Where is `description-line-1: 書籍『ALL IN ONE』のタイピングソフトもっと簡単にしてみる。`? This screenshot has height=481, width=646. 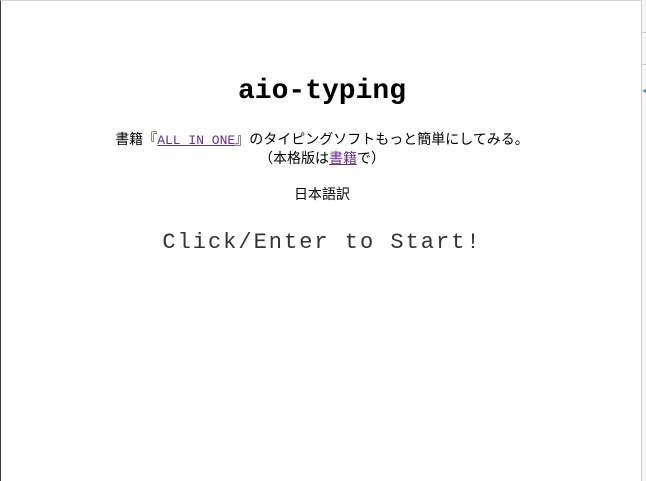 description-line-1: 書籍『ALL IN ONE』のタイピングソフトもっと簡単にしてみる。 is located at coordinates (322, 140).